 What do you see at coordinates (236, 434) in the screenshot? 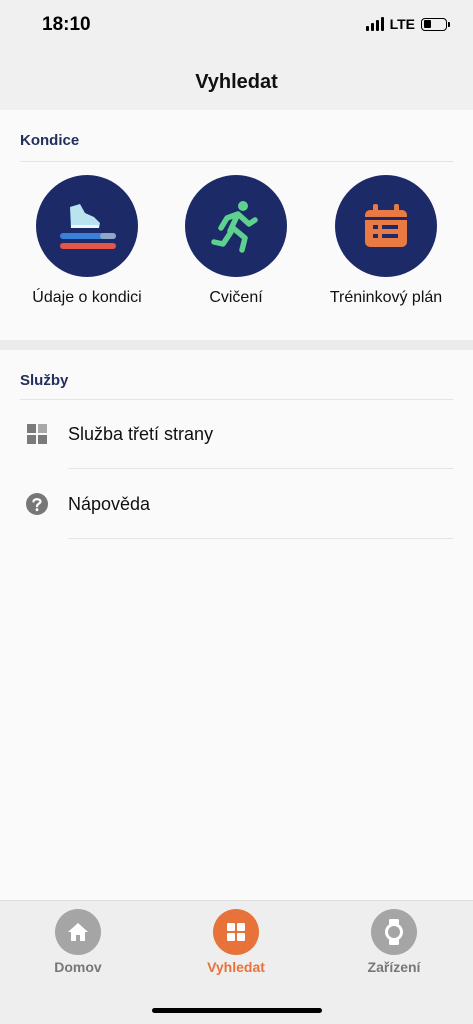
I see `list-item-third-party-service: Služba třetí strany` at bounding box center [236, 434].